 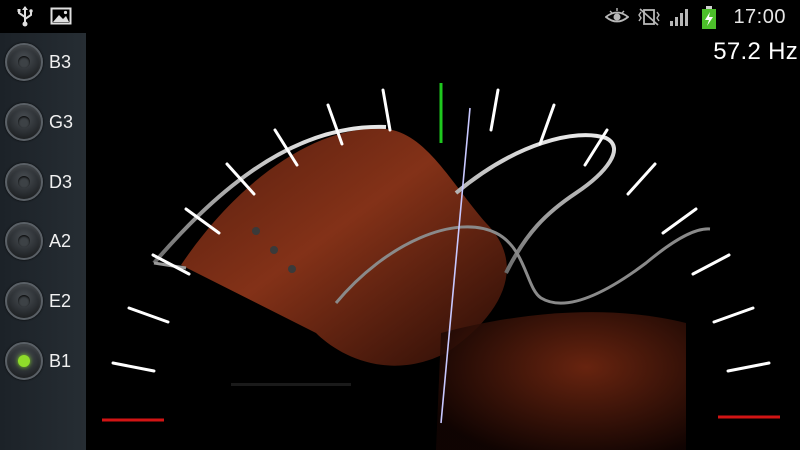 What do you see at coordinates (60, 61) in the screenshot?
I see `string-label: B3` at bounding box center [60, 61].